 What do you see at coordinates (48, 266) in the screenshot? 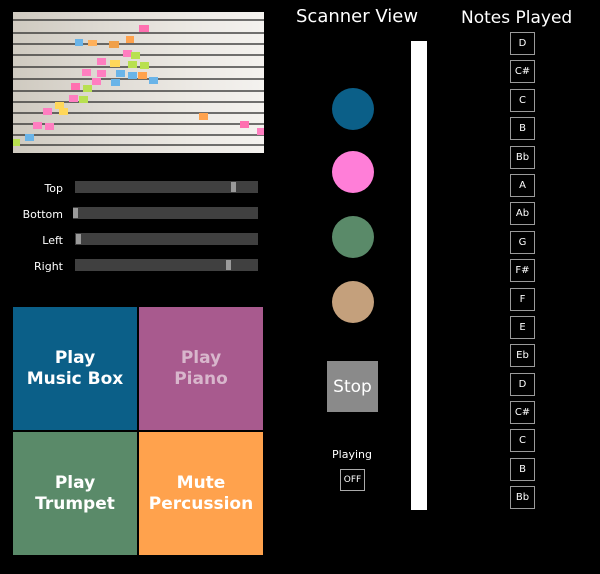
I see `slider-label-right: Right` at bounding box center [48, 266].